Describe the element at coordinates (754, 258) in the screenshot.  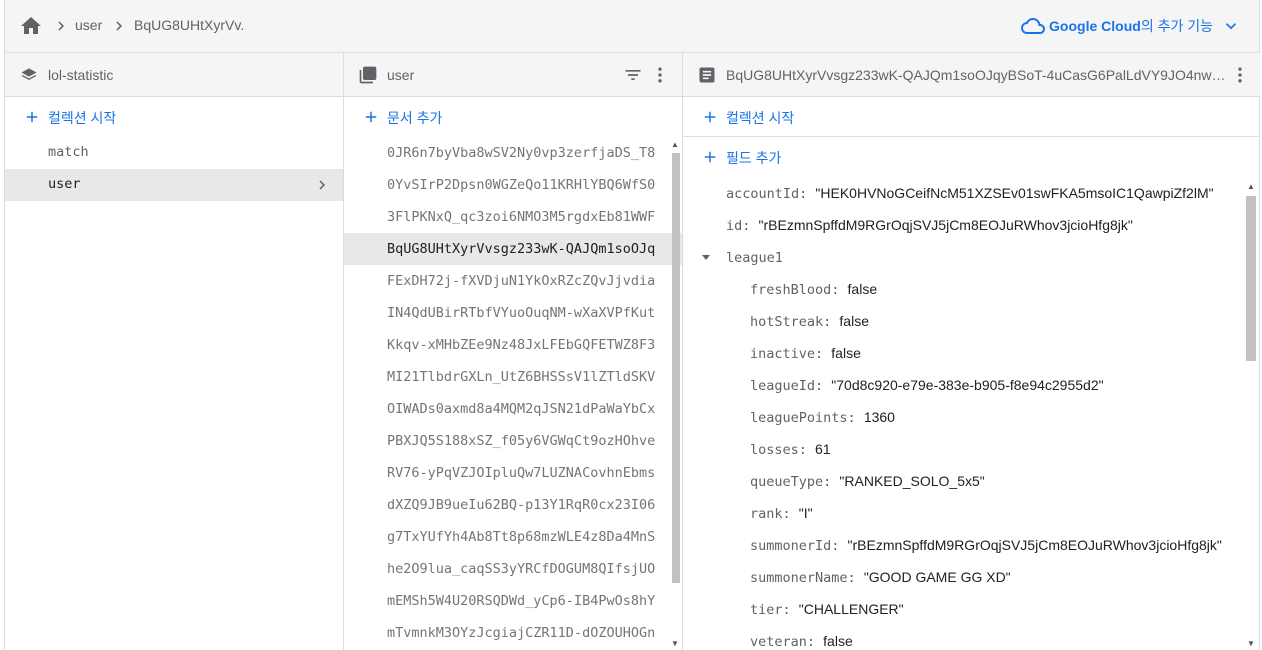
I see `field-key: league1` at that location.